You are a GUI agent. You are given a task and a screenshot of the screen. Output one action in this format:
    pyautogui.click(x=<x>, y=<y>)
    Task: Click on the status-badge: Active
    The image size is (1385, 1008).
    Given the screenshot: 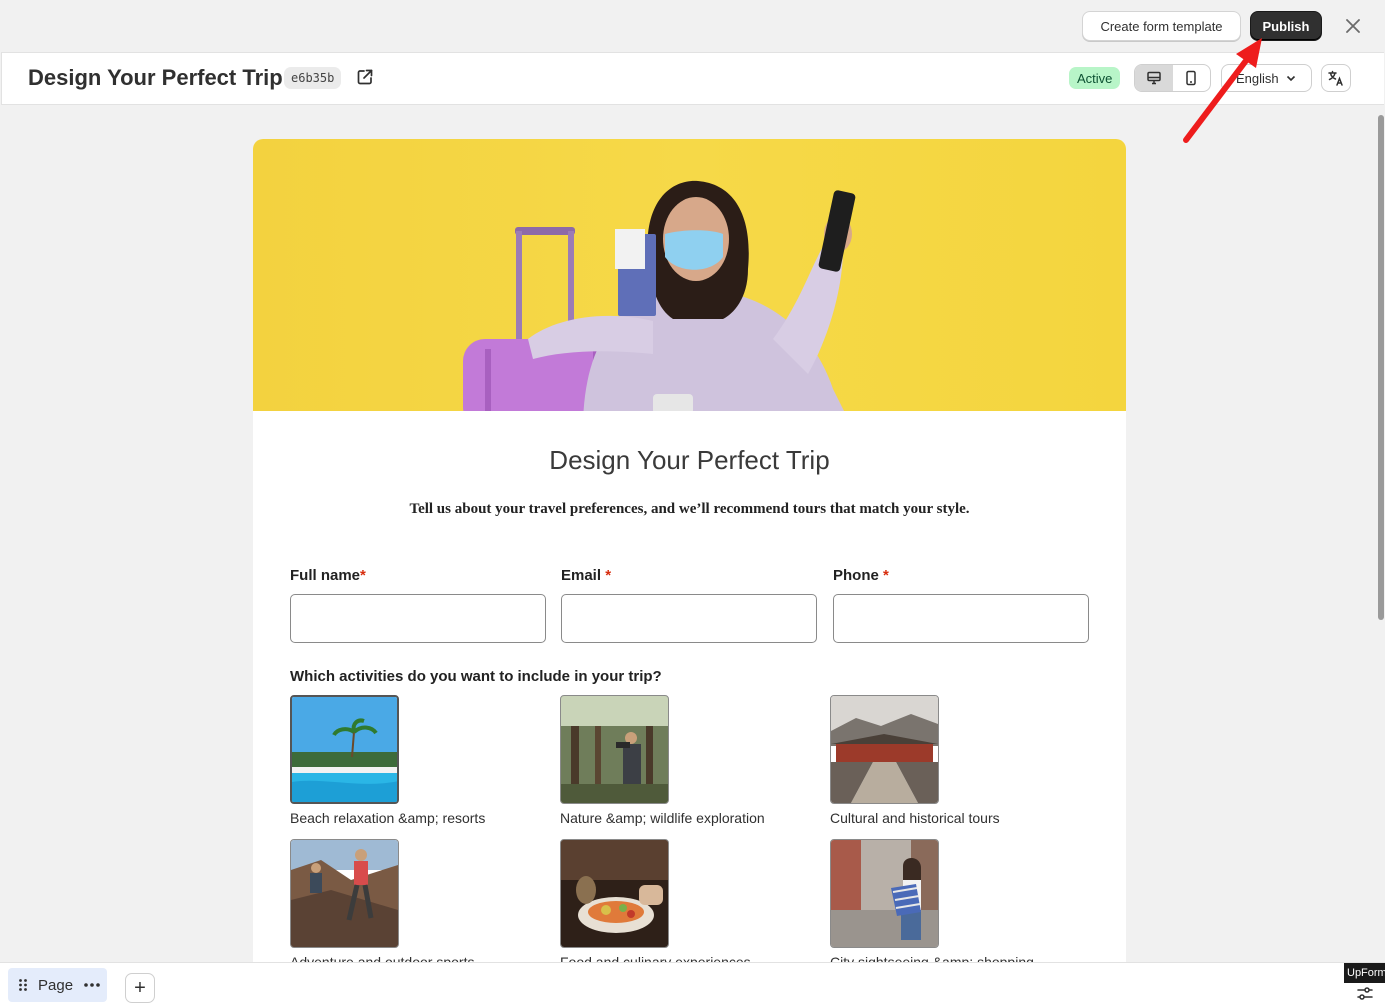 What is the action you would take?
    pyautogui.click(x=1095, y=78)
    